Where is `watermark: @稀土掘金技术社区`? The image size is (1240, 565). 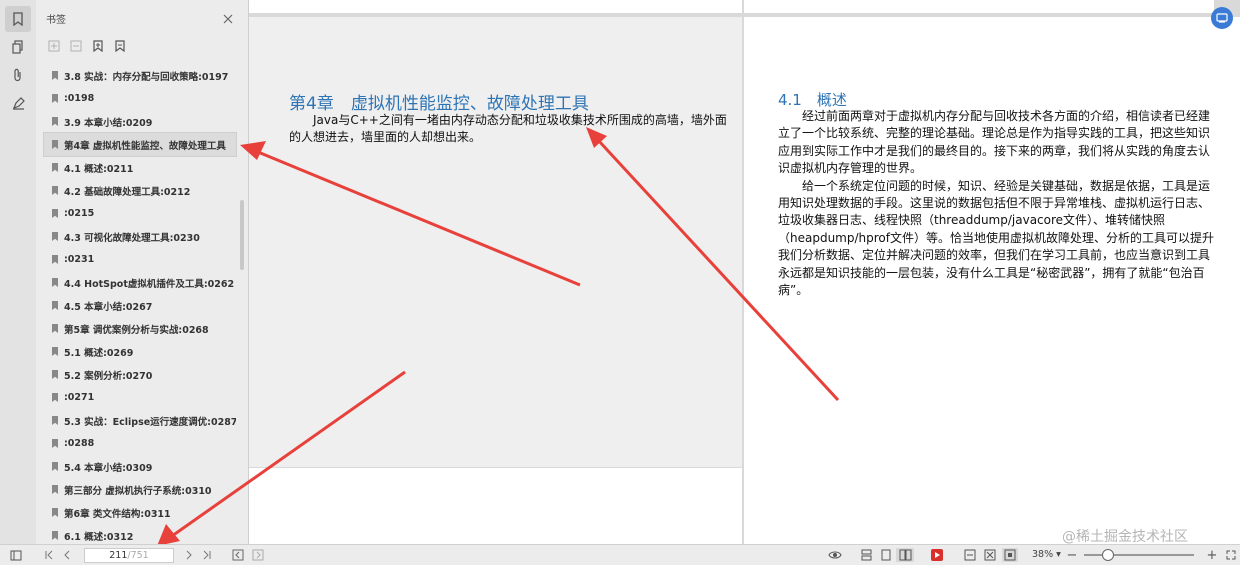
watermark: @稀土掘金技术社区 is located at coordinates (1125, 537).